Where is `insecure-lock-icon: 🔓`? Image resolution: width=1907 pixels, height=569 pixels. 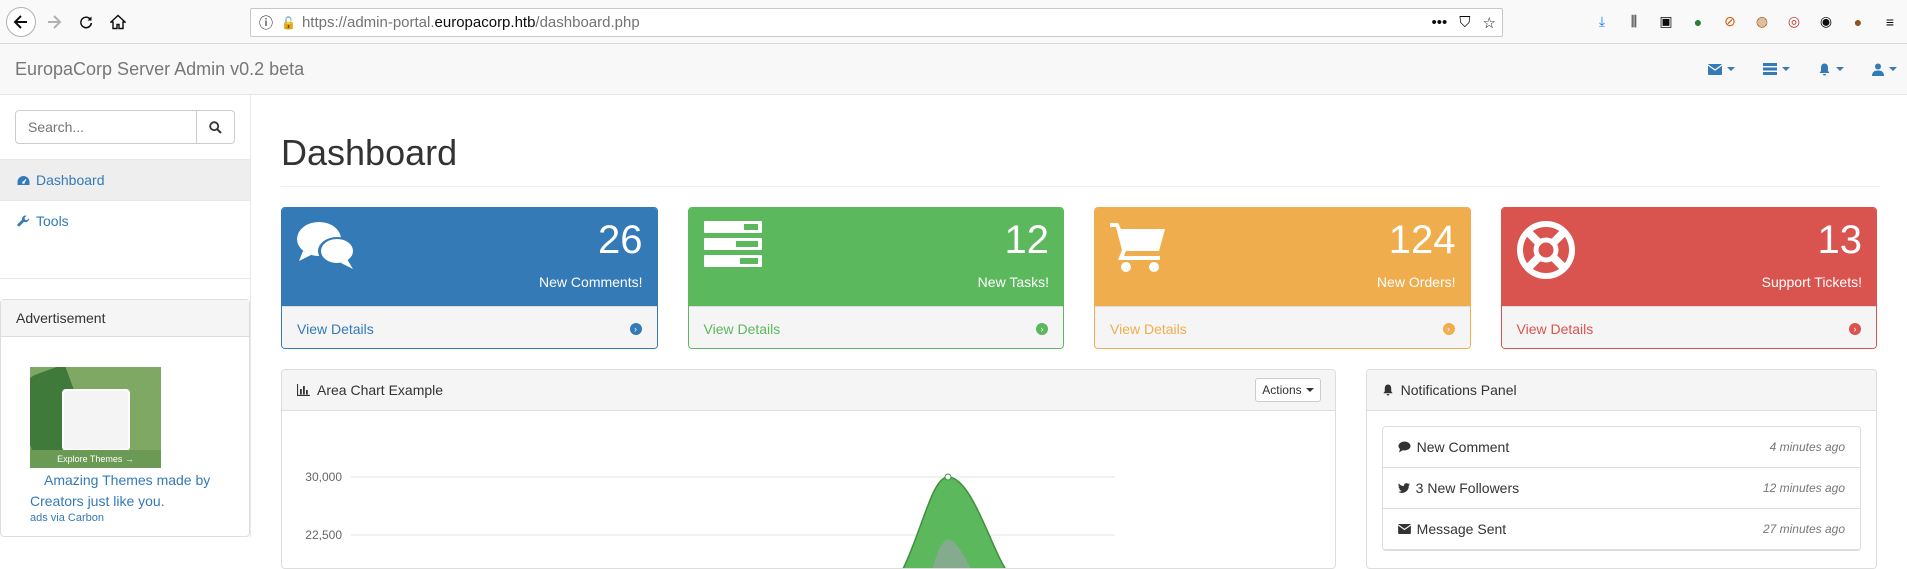
insecure-lock-icon: 🔓 is located at coordinates (288, 23).